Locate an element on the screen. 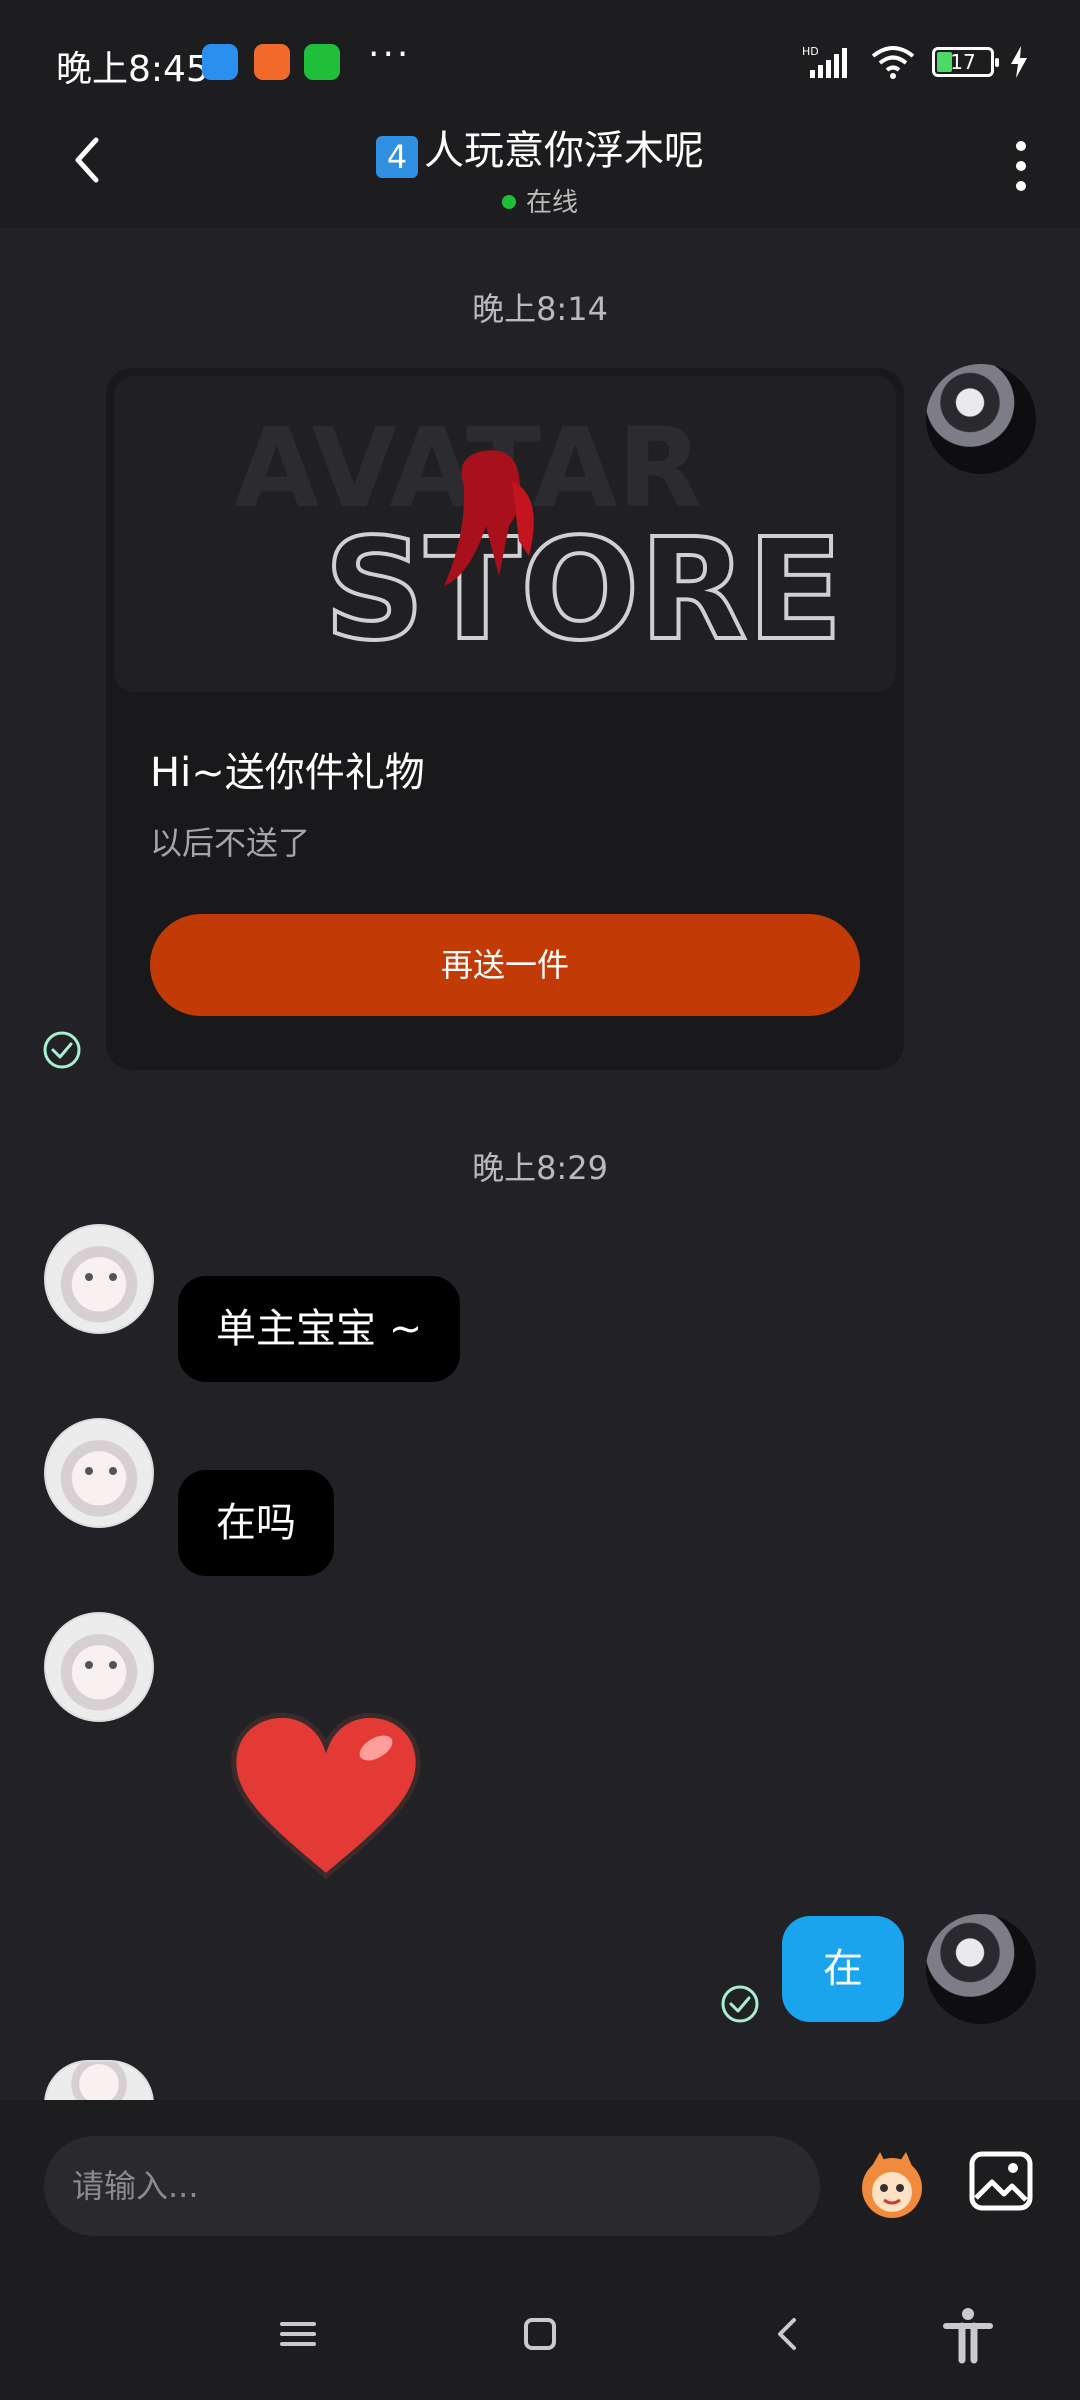  gift-subtitle: 以后不送了 is located at coordinates (230, 843).